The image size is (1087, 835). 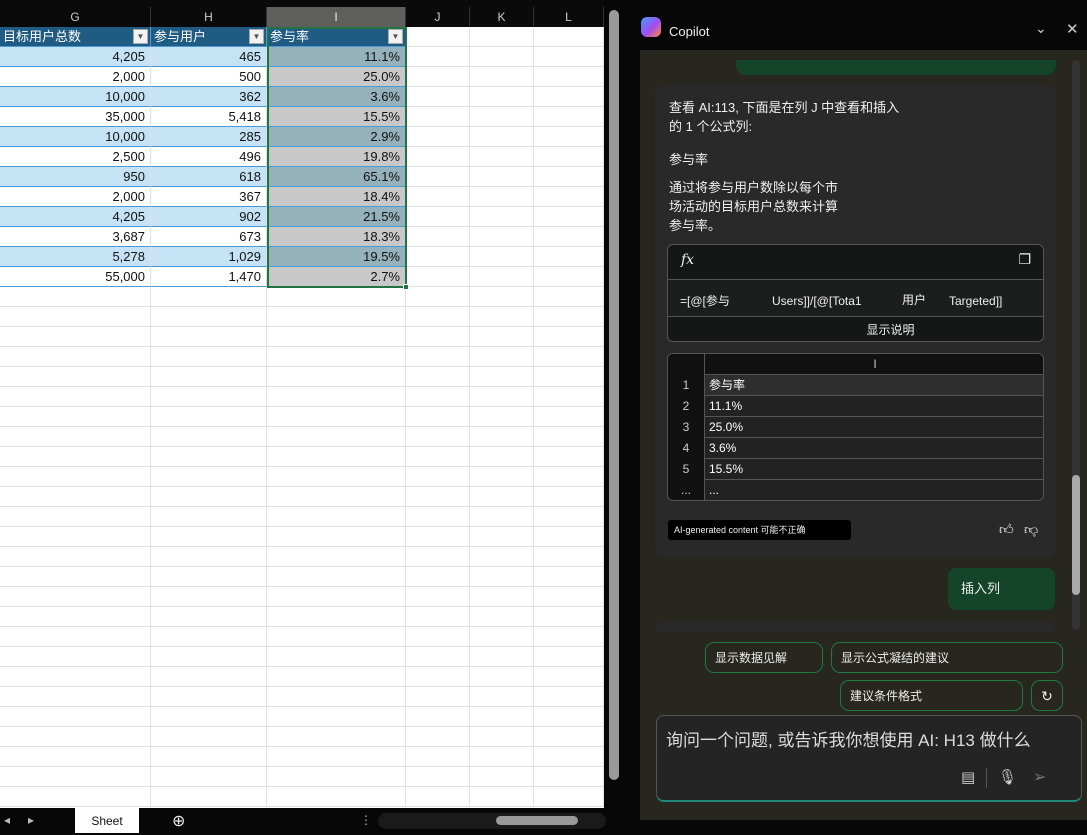 I want to click on close-icon: ✕, so click(x=1072, y=29).